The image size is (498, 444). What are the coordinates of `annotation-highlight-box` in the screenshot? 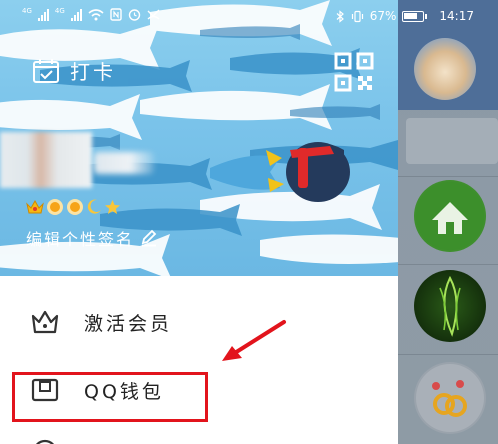 It's located at (110, 397).